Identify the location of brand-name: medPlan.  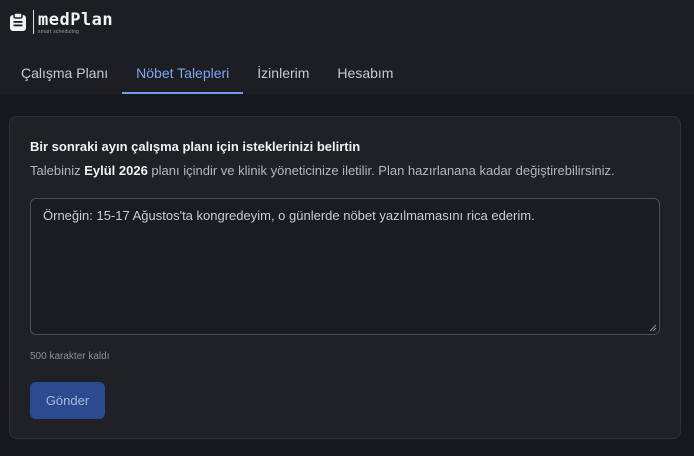
(76, 20).